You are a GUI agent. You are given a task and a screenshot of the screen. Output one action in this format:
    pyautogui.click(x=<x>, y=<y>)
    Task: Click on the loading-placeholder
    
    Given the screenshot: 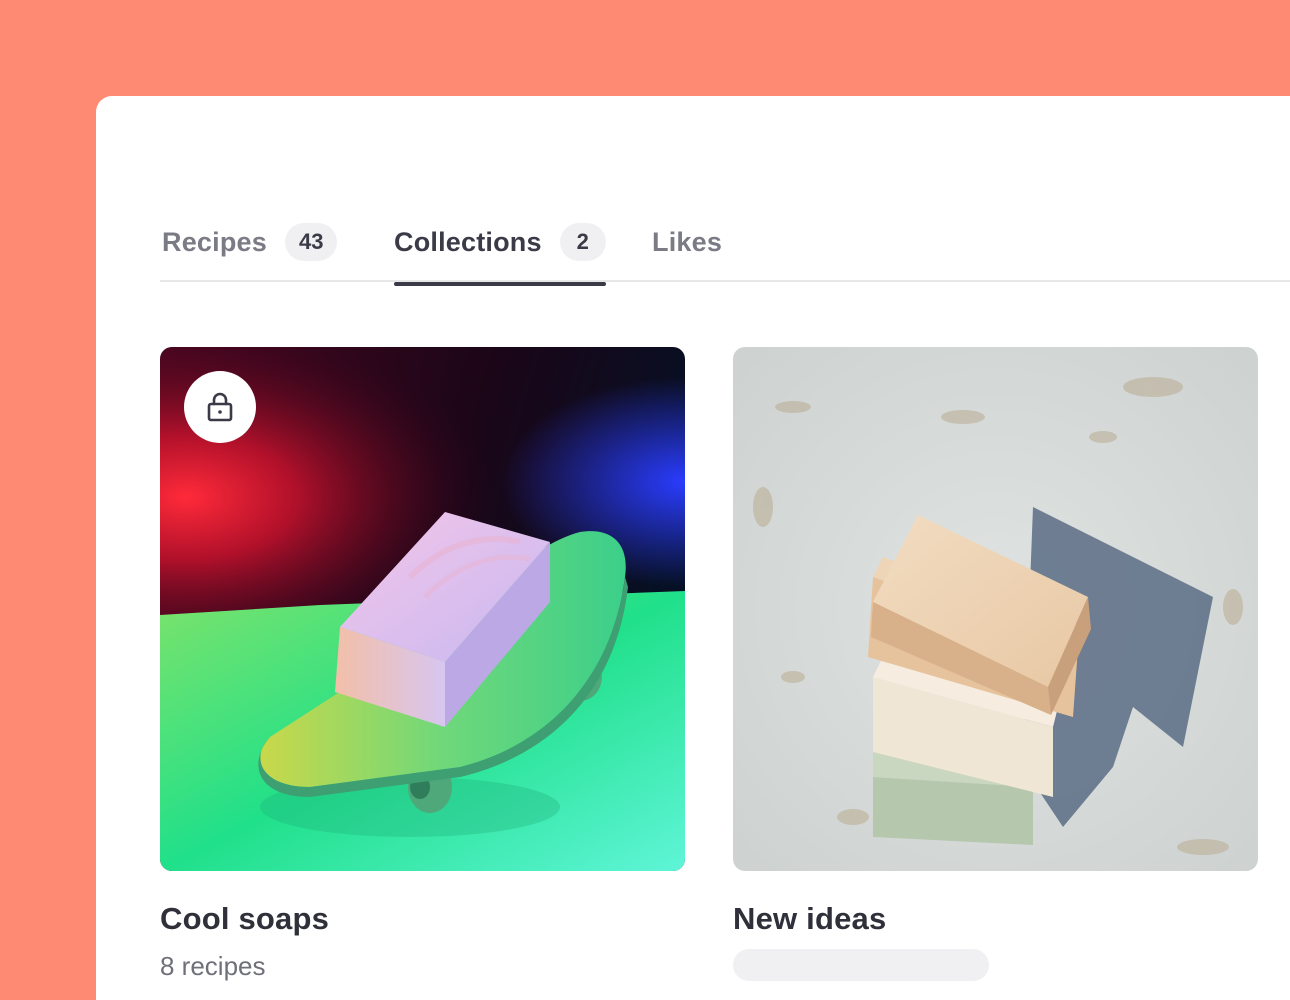 What is the action you would take?
    pyautogui.click(x=861, y=965)
    